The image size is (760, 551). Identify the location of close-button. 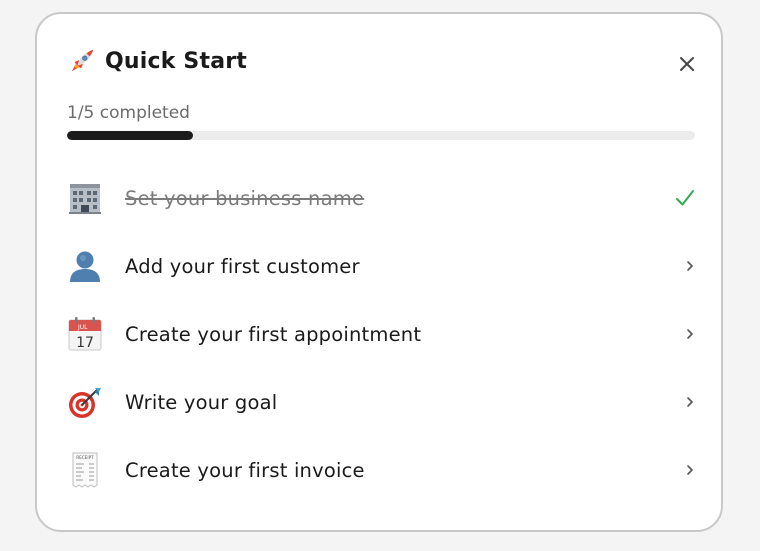
(687, 64).